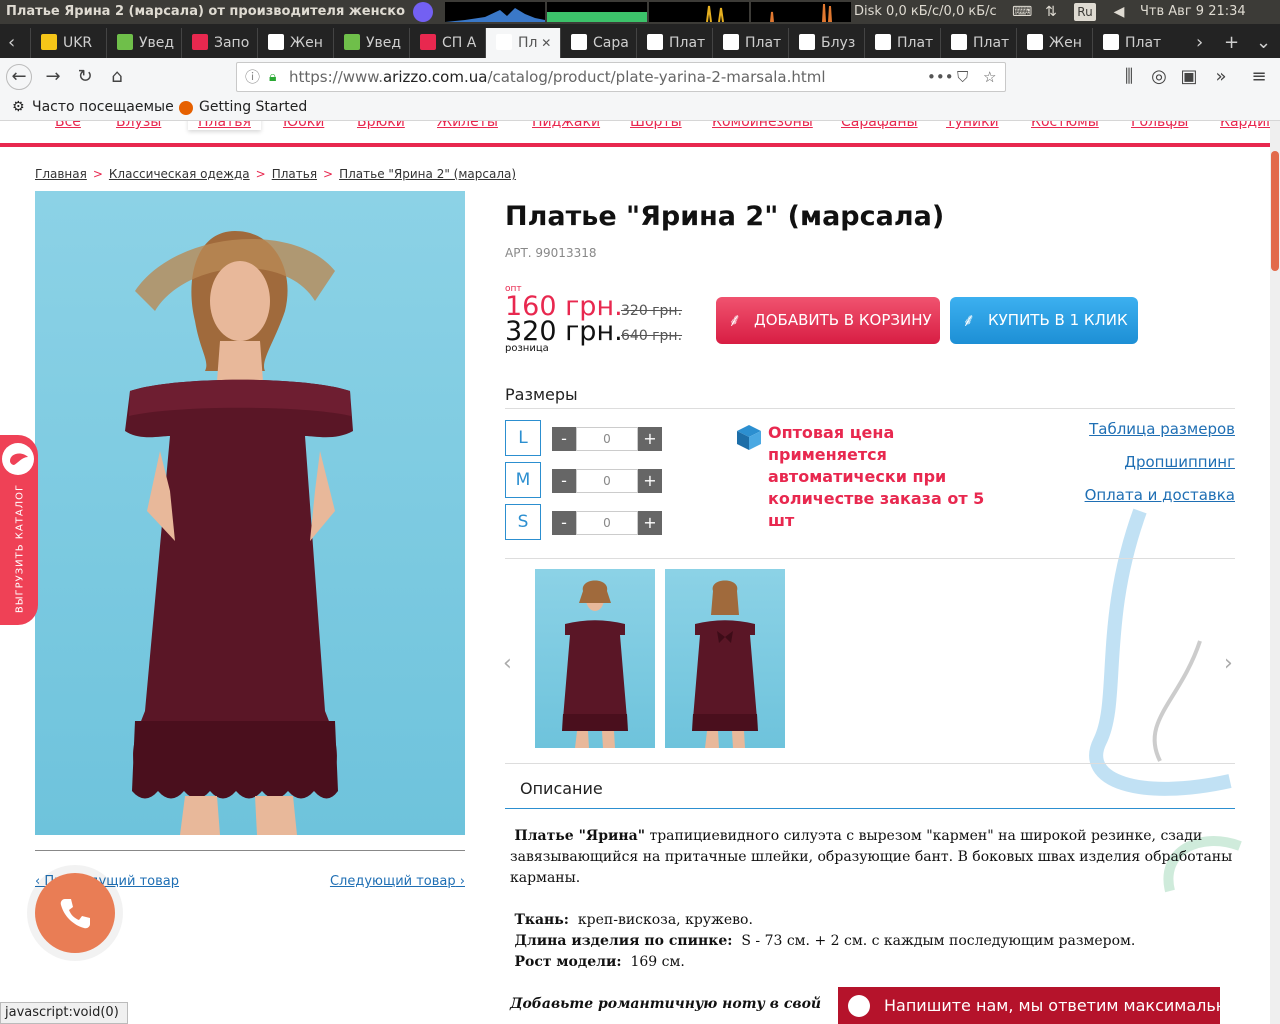 The height and width of the screenshot is (1024, 1280). I want to click on category-link: Брюки, so click(381, 125).